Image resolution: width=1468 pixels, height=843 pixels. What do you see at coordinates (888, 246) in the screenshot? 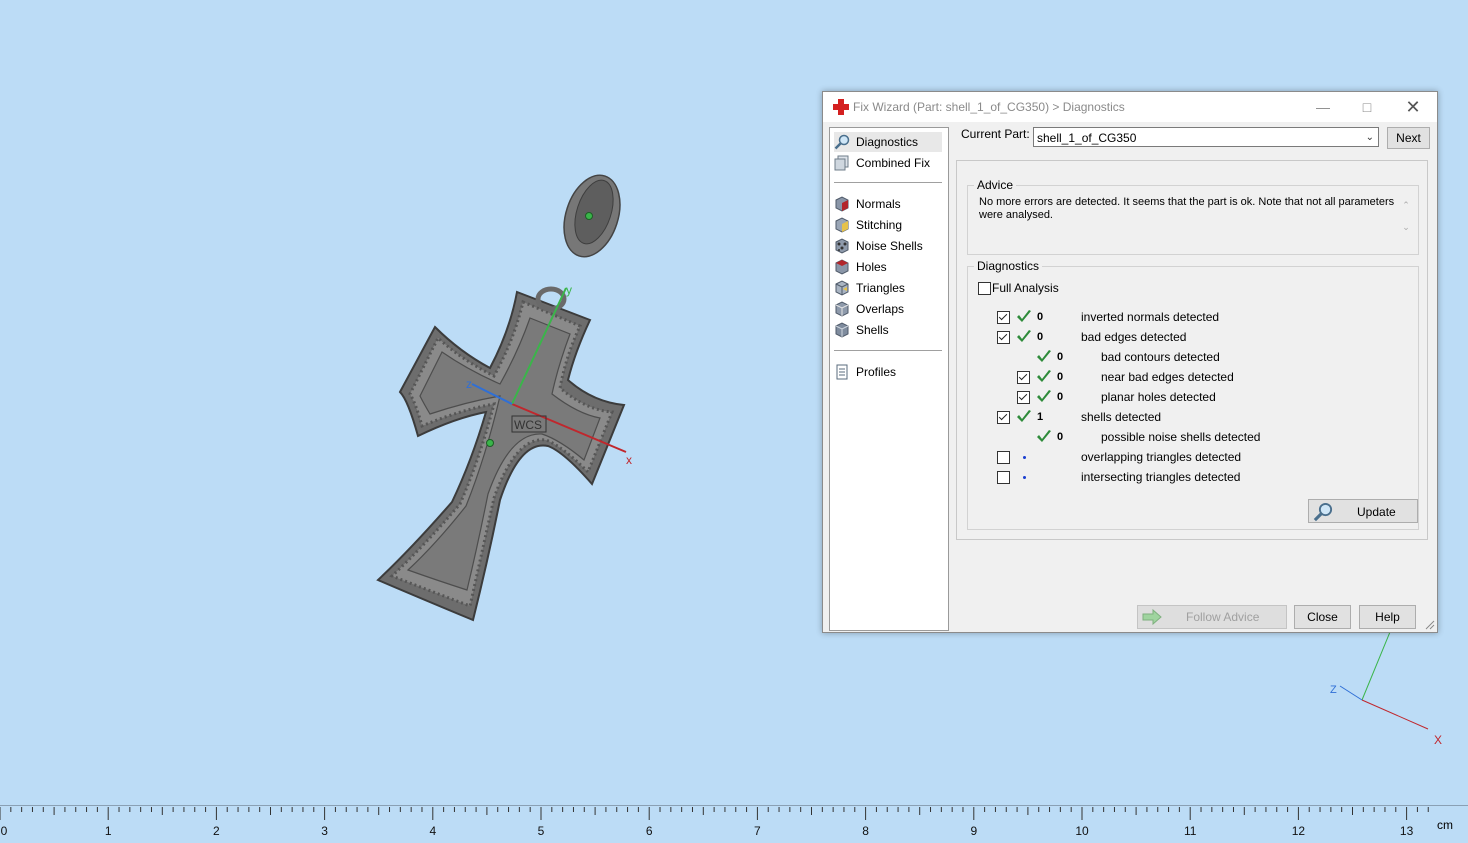
I see `nav-item-noise-shells: Noise Shells` at bounding box center [888, 246].